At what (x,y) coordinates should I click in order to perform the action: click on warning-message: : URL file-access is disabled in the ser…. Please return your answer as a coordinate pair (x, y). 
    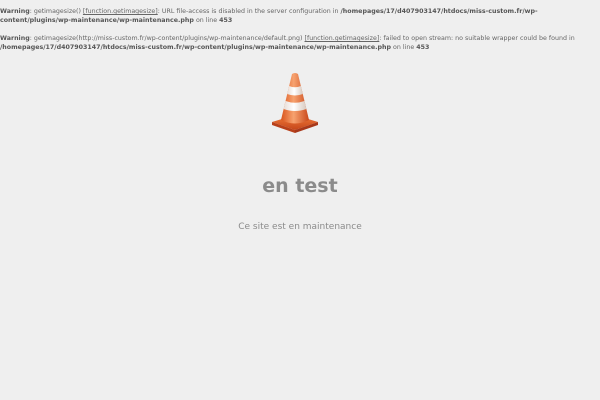
    Looking at the image, I should click on (249, 11).